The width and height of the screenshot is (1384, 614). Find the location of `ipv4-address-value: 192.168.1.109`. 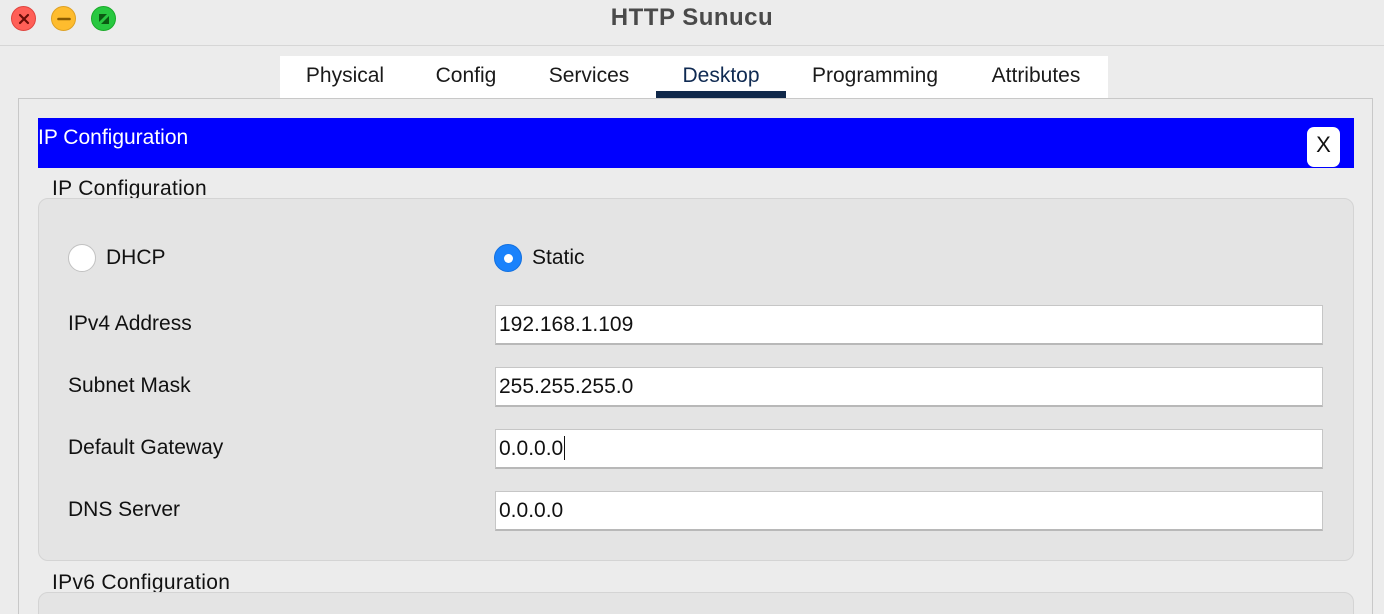

ipv4-address-value: 192.168.1.109 is located at coordinates (566, 324).